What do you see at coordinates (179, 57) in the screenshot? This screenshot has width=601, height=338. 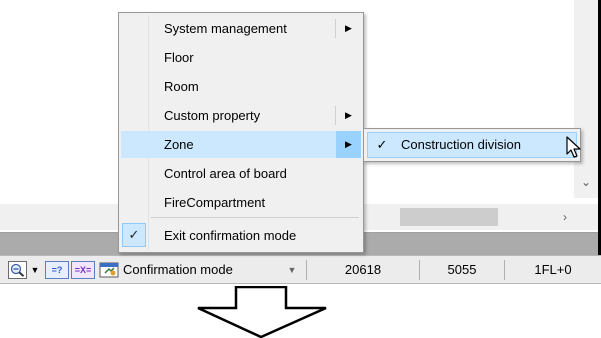 I see `menu-item-label: Floor` at bounding box center [179, 57].